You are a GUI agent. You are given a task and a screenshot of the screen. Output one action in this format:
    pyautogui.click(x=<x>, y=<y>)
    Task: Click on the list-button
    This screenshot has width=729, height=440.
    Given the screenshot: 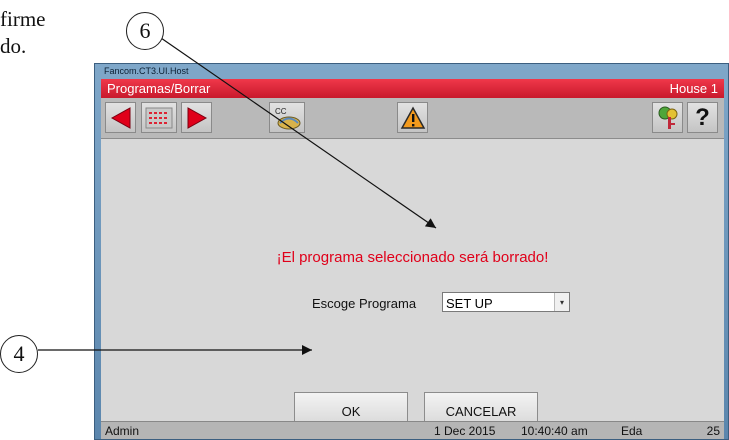 What is the action you would take?
    pyautogui.click(x=159, y=117)
    